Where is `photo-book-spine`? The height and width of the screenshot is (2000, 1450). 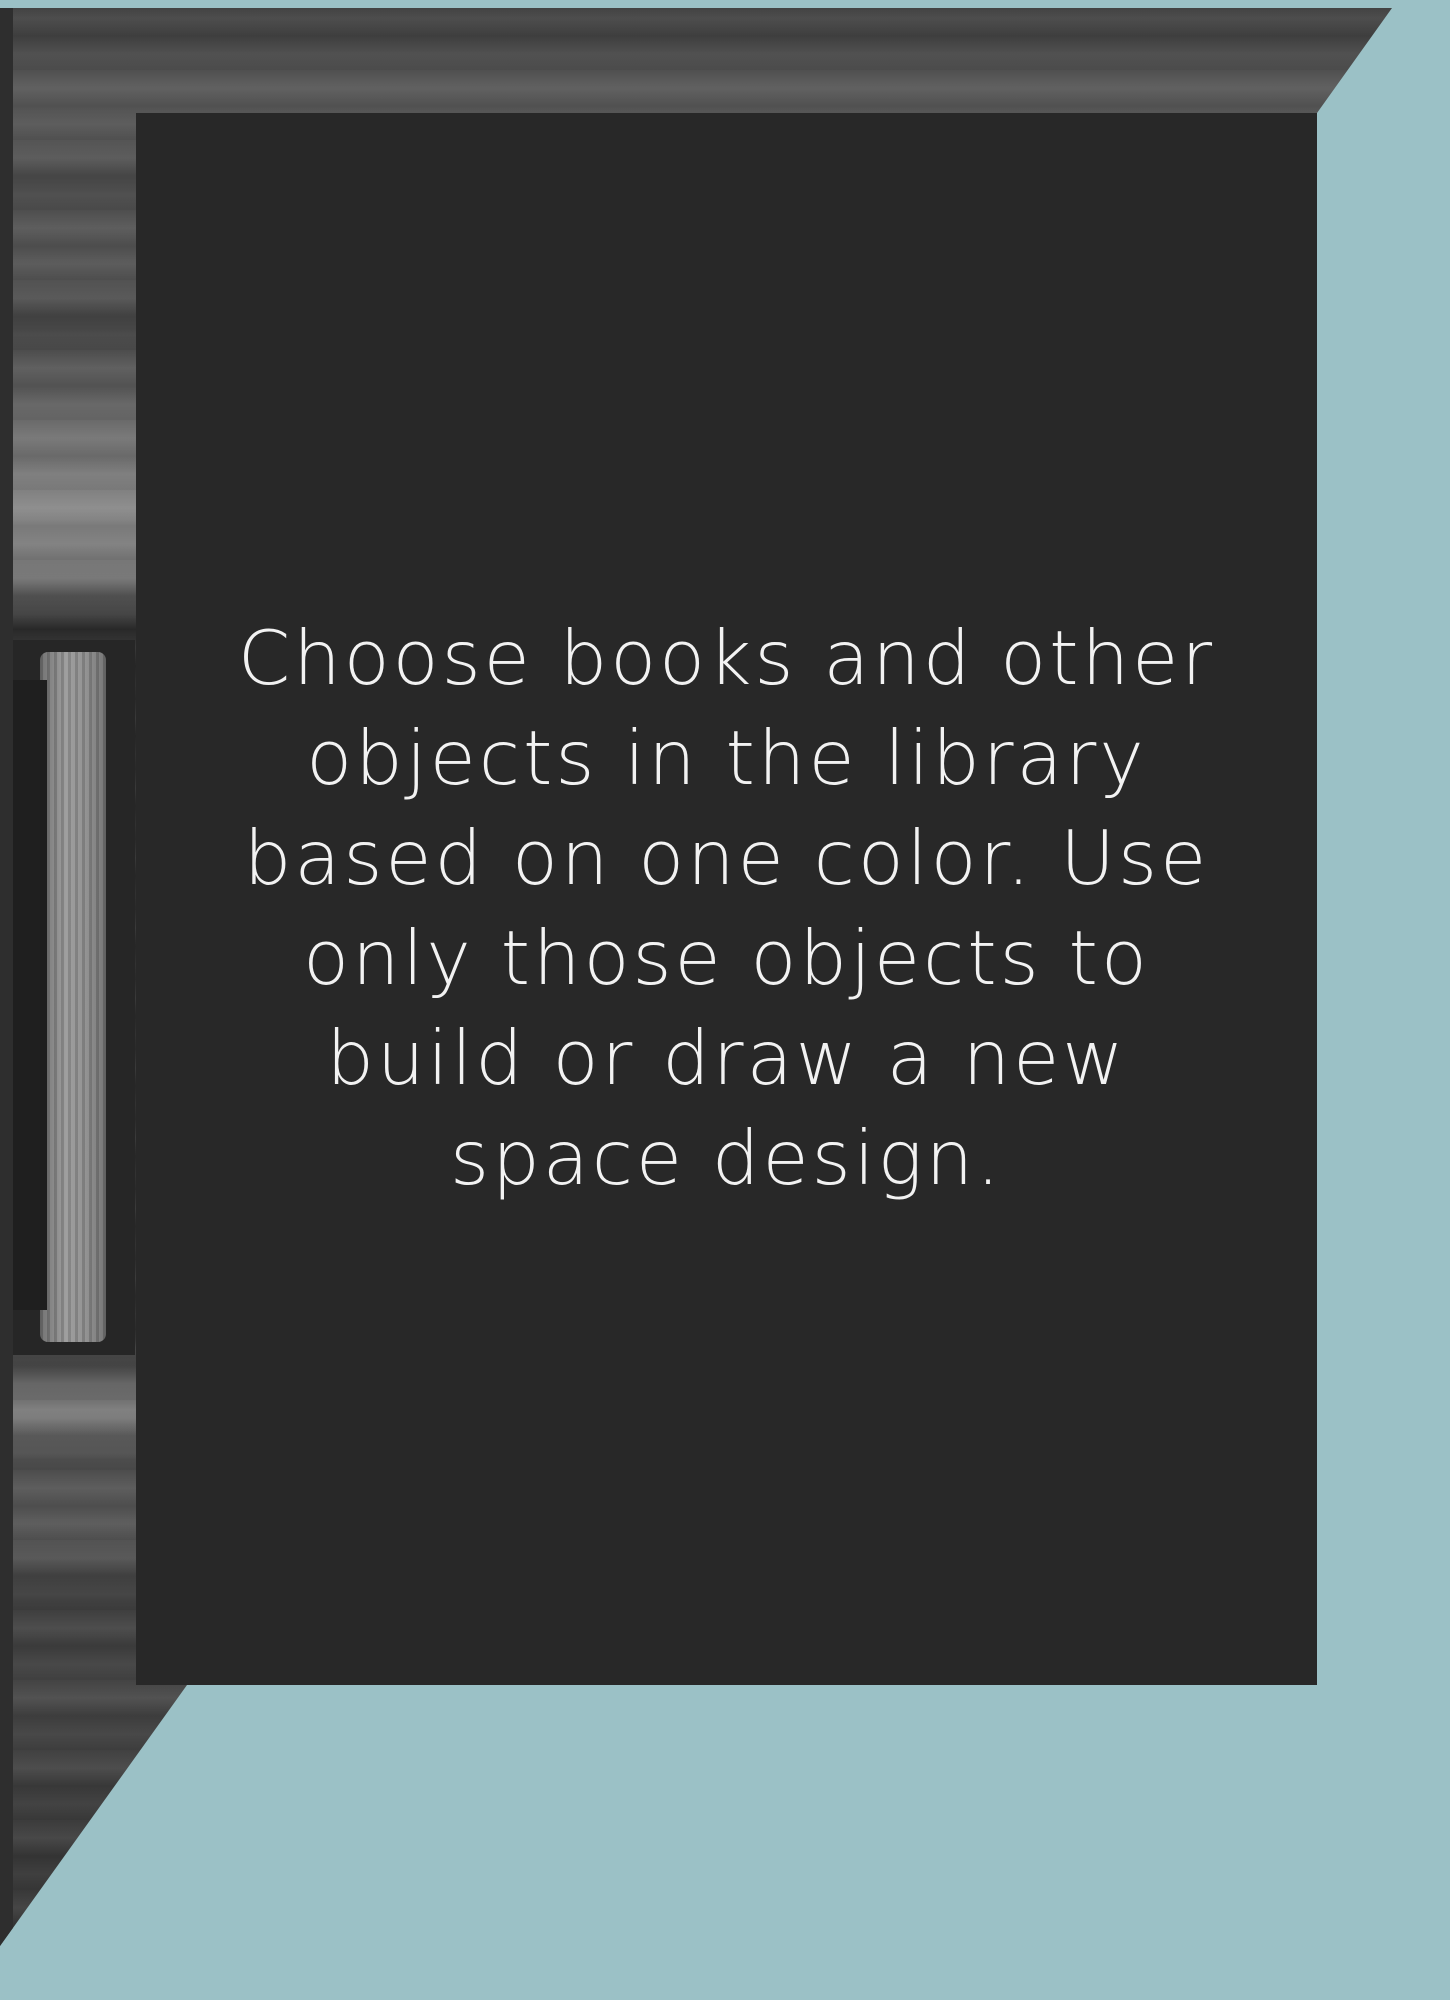 photo-book-spine is located at coordinates (73, 997).